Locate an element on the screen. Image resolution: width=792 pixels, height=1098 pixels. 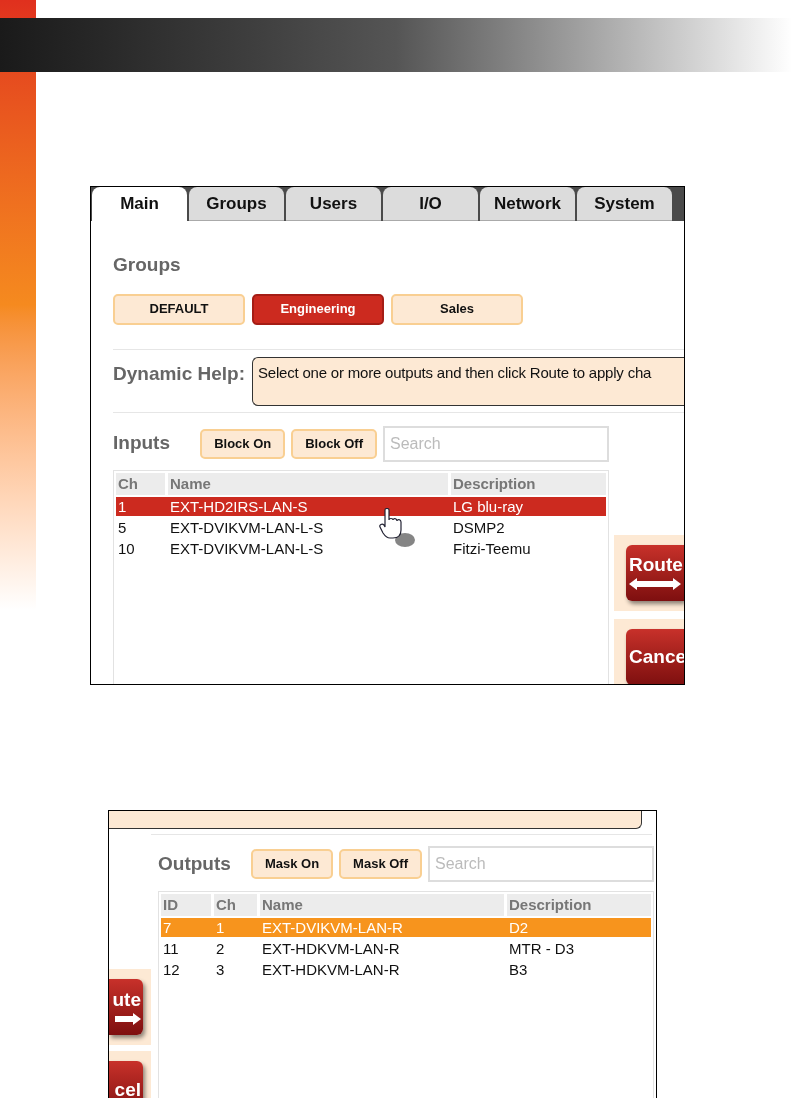
group-button: DEFAULT is located at coordinates (179, 309).